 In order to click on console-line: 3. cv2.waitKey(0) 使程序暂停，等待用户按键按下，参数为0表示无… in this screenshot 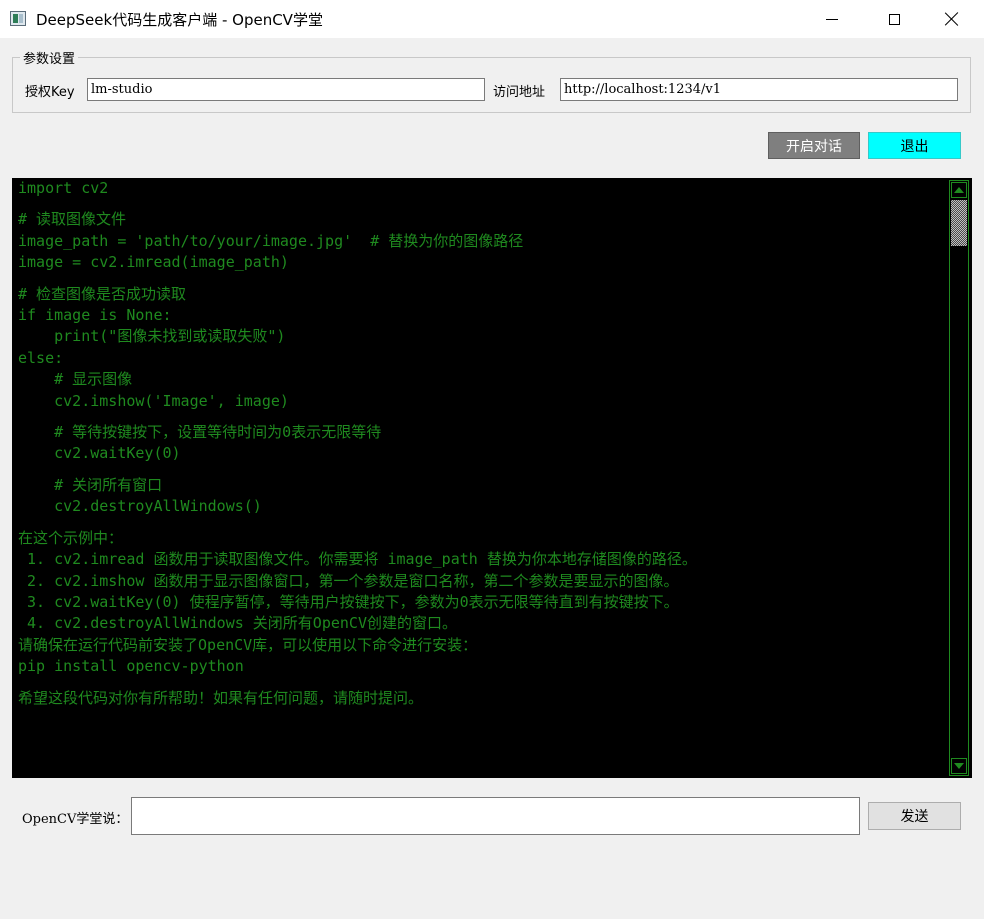, I will do `click(348, 601)`.